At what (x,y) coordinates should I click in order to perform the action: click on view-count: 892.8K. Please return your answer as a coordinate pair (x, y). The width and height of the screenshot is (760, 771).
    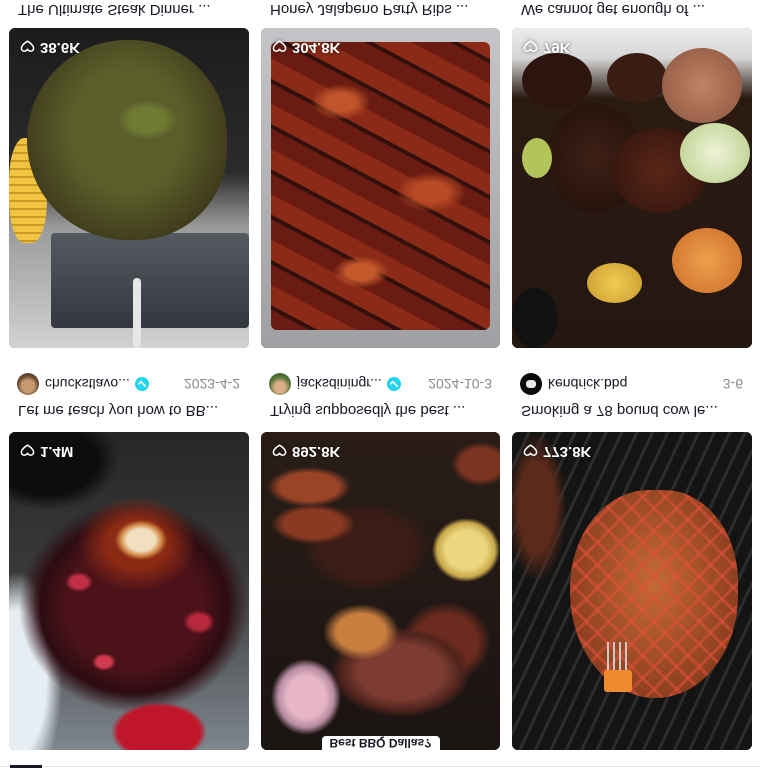
    Looking at the image, I should click on (306, 451).